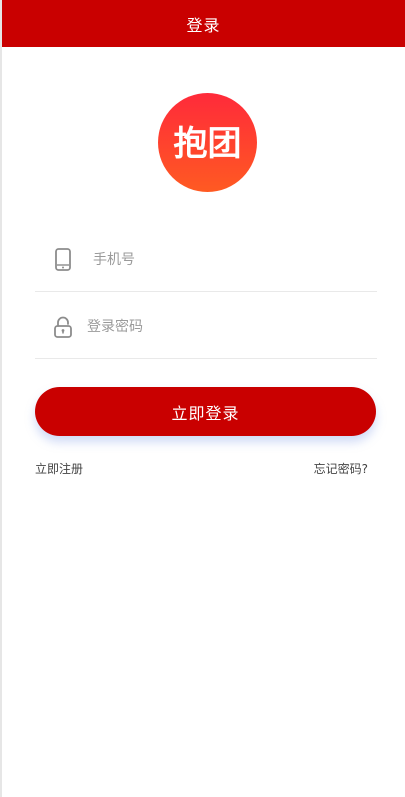 This screenshot has height=797, width=405. Describe the element at coordinates (205, 411) in the screenshot. I see `login-button: 立即登录` at that location.